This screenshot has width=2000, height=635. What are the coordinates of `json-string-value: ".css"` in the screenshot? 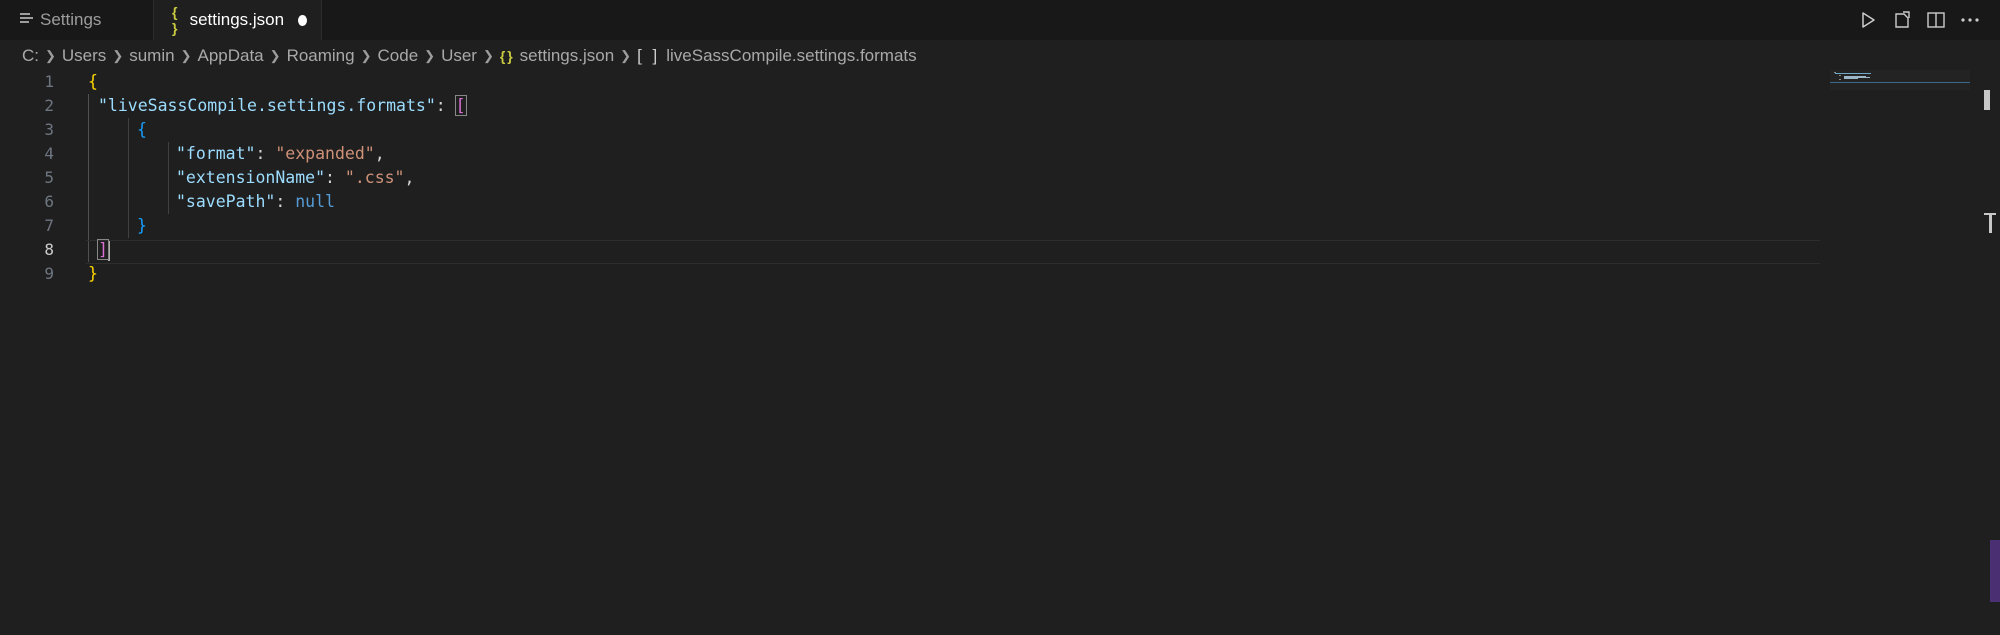 It's located at (374, 177).